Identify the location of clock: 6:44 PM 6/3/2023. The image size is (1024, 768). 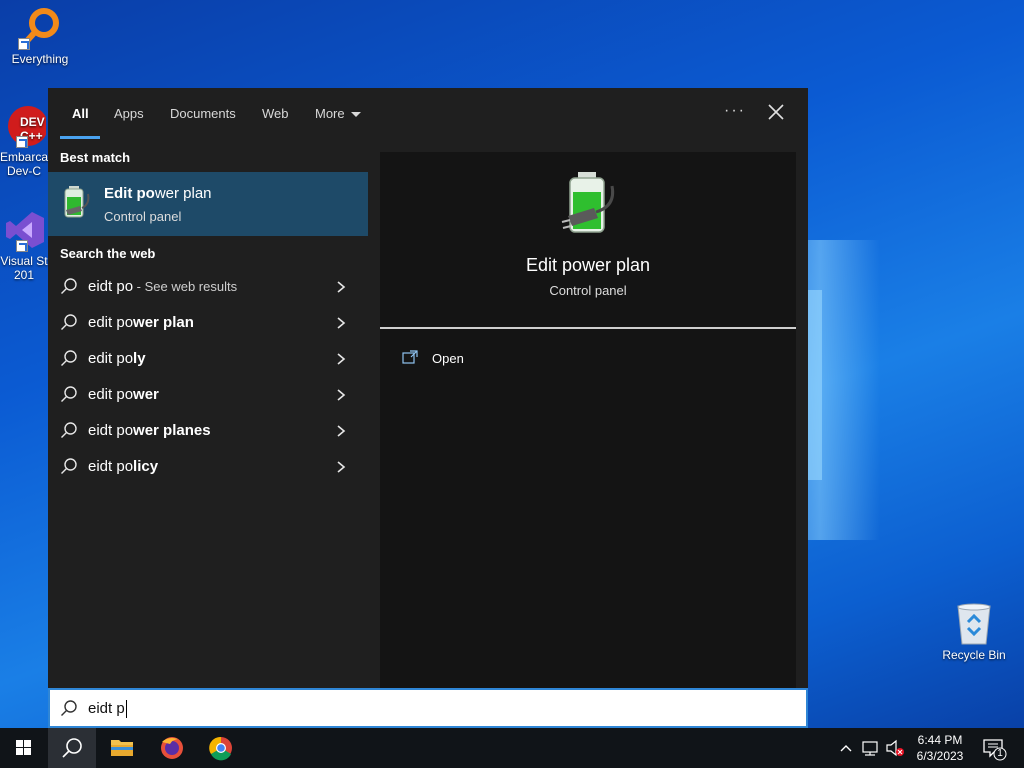
(940, 748).